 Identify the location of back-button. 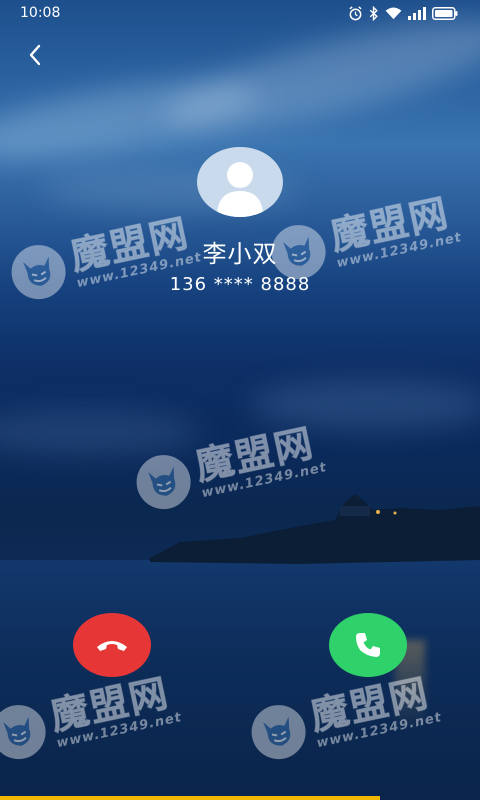
(35, 55).